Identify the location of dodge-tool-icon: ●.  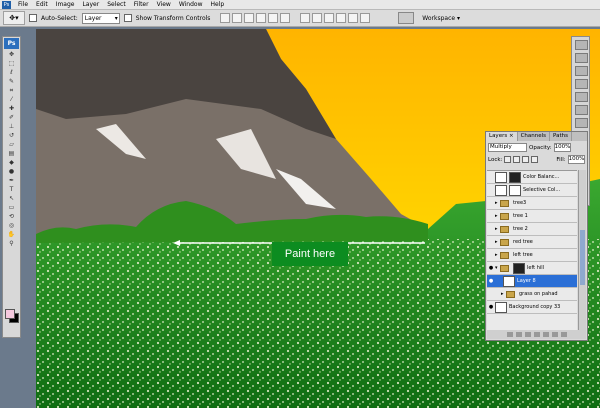
(11, 171).